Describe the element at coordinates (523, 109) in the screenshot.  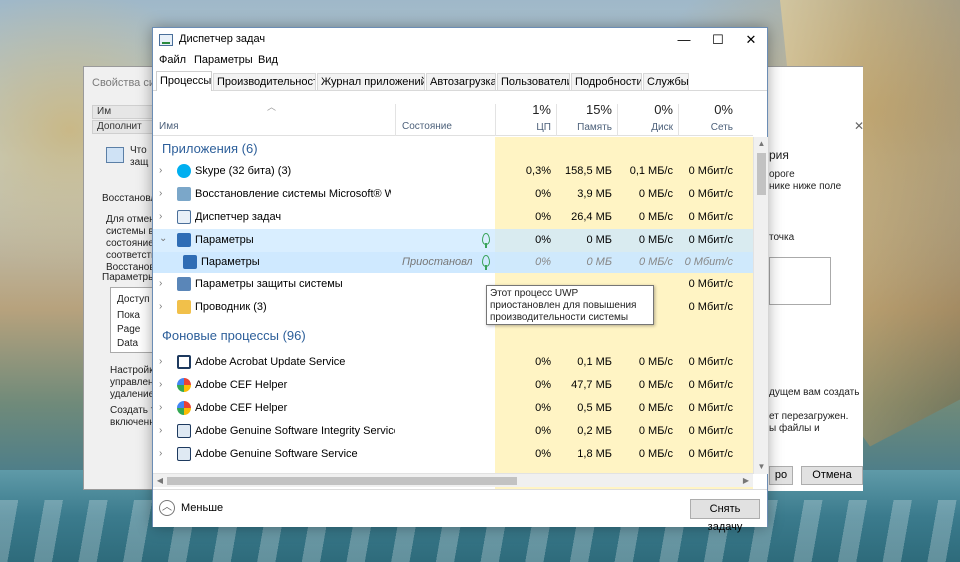
I see `column-cpu-pct: 1%` at that location.